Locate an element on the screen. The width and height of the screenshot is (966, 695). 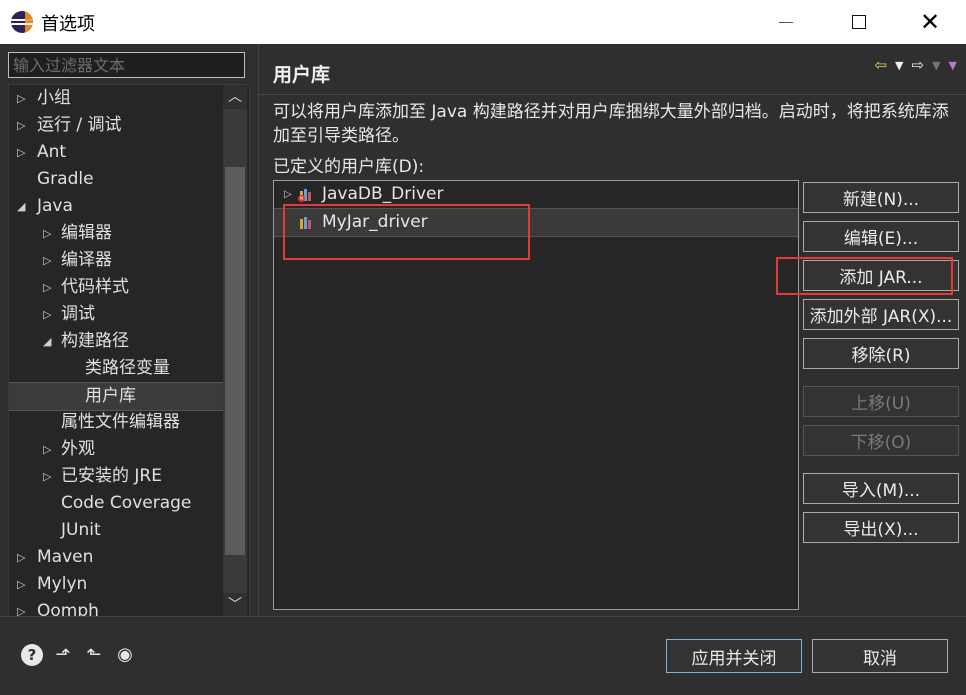
page-nav: ⇦ ▼ ⇨ ▼ ▼ is located at coordinates (915, 65).